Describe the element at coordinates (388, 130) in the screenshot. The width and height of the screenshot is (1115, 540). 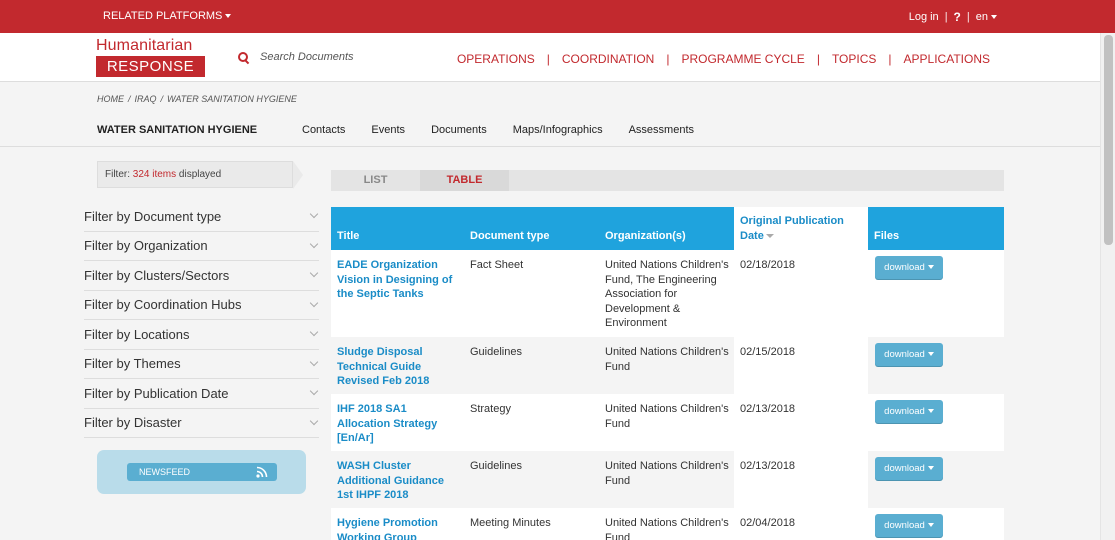
I see `tab-events: Events` at that location.